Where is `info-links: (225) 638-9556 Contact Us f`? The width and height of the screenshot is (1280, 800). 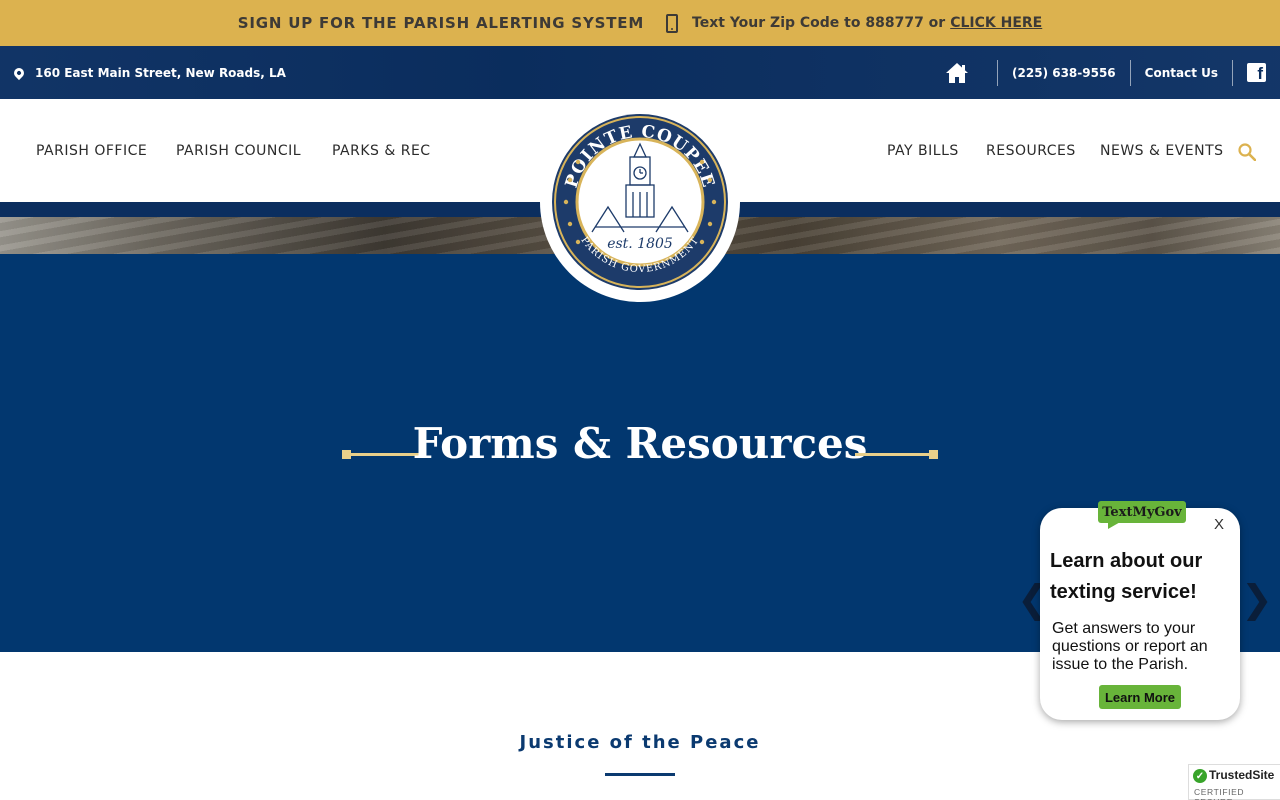
info-links: (225) 638-9556 Contact Us f is located at coordinates (1105, 72).